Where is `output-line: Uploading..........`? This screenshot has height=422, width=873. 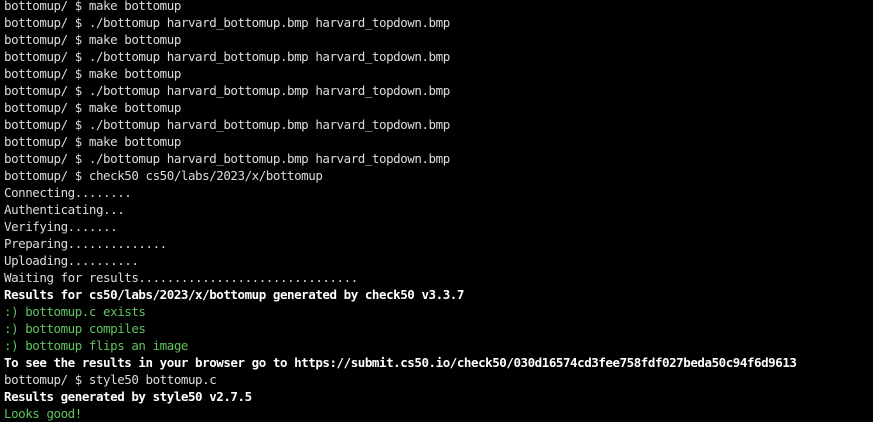
output-line: Uploading.......... is located at coordinates (71, 260).